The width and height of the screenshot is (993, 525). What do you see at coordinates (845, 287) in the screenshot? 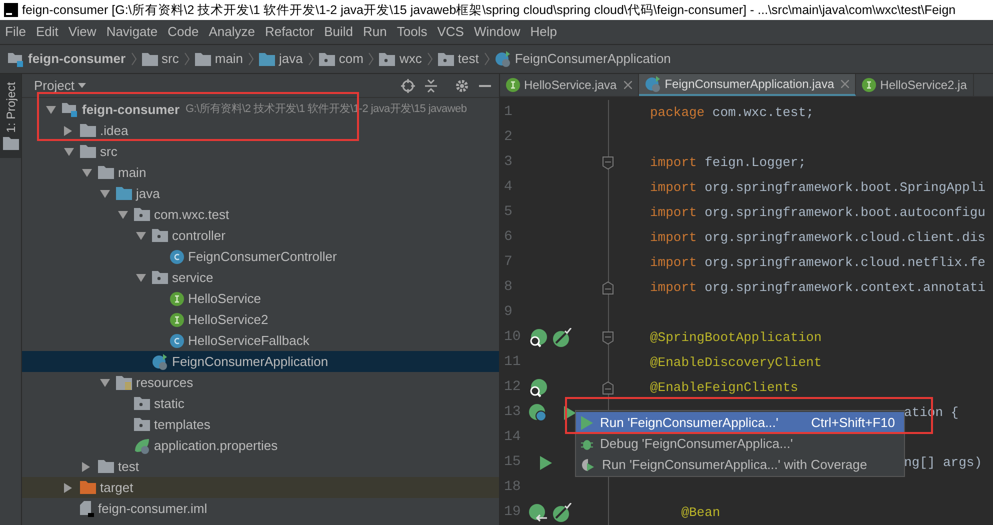
I see `code-text: org.springframework.context.annotati` at bounding box center [845, 287].